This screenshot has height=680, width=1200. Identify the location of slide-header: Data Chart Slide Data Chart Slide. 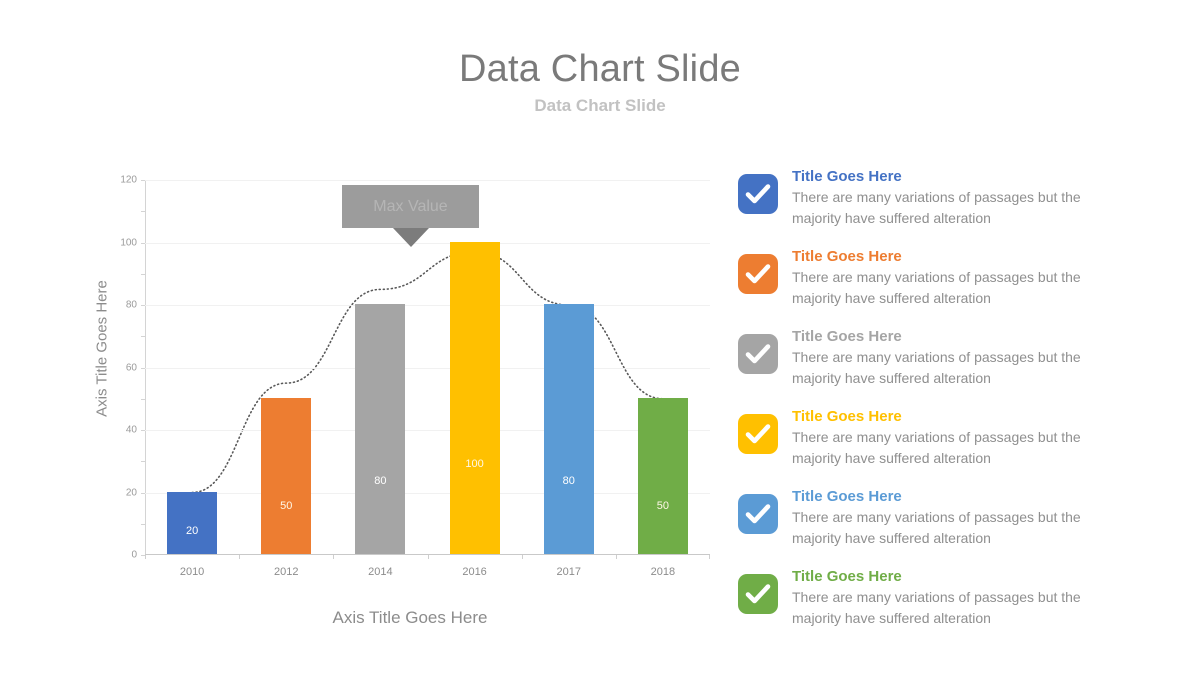
(600, 82).